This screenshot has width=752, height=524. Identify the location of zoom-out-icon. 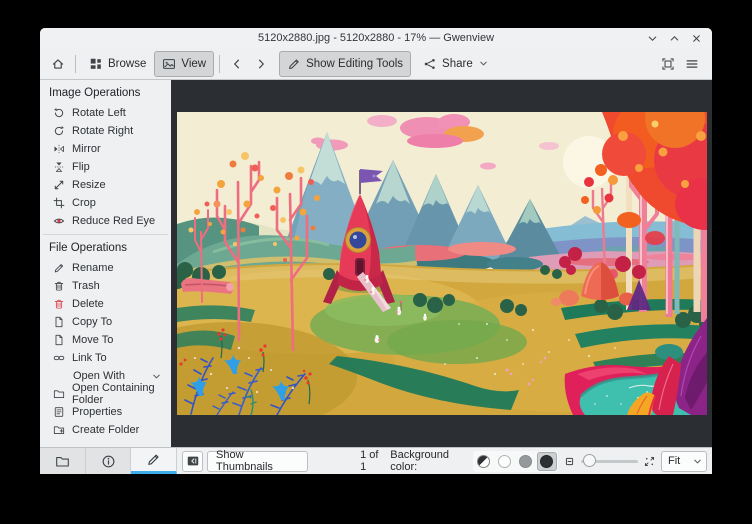
(569, 461).